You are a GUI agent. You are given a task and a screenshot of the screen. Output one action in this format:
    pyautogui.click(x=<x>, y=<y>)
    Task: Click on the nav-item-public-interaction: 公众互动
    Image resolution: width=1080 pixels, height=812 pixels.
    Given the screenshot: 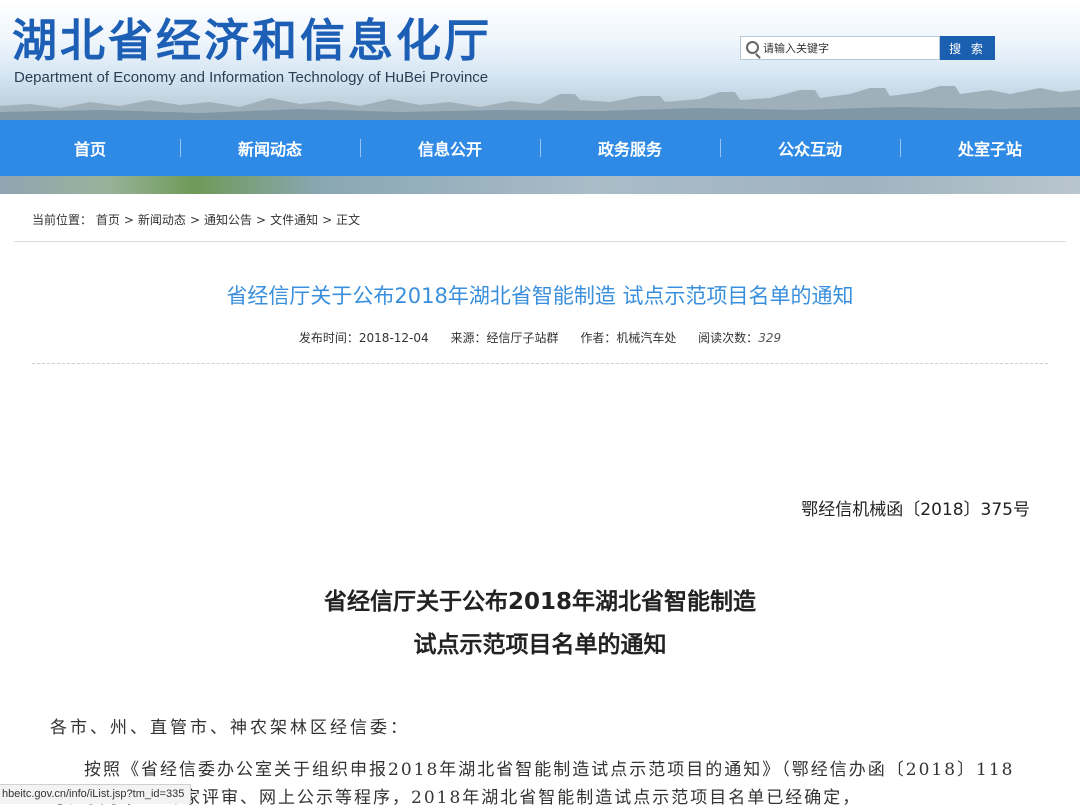 What is the action you would take?
    pyautogui.click(x=810, y=148)
    